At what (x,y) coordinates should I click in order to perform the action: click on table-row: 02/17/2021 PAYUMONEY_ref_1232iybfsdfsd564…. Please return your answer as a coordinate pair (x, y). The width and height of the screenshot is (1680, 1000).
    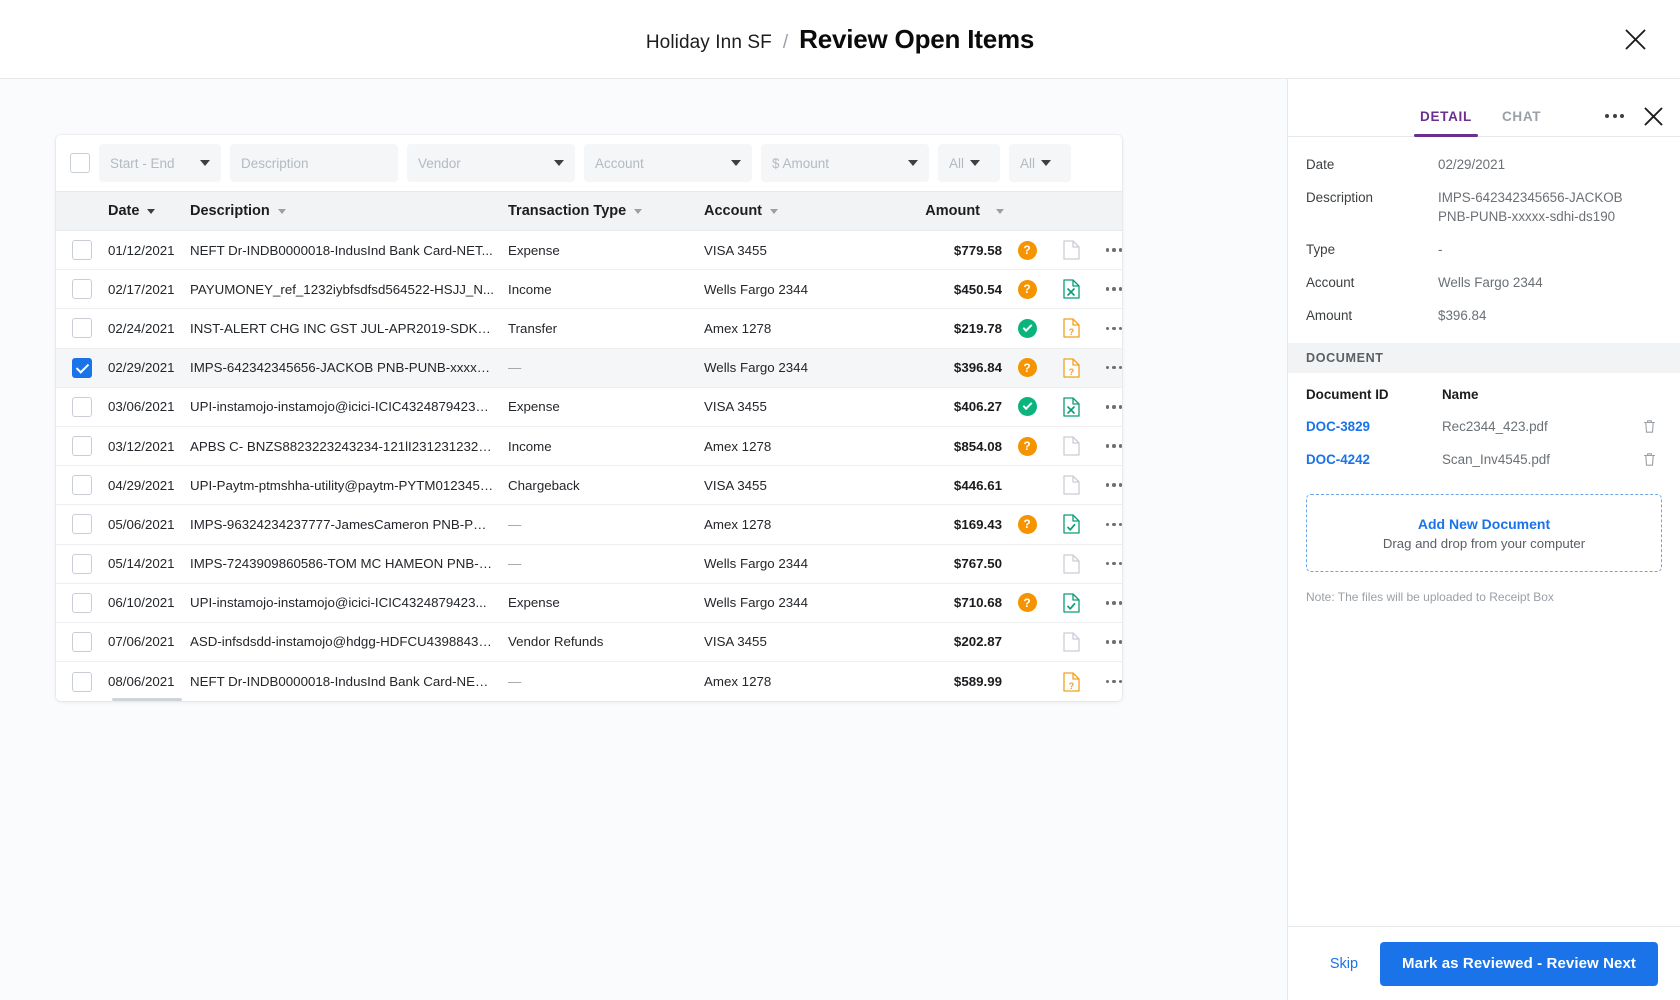
    Looking at the image, I should click on (589, 290).